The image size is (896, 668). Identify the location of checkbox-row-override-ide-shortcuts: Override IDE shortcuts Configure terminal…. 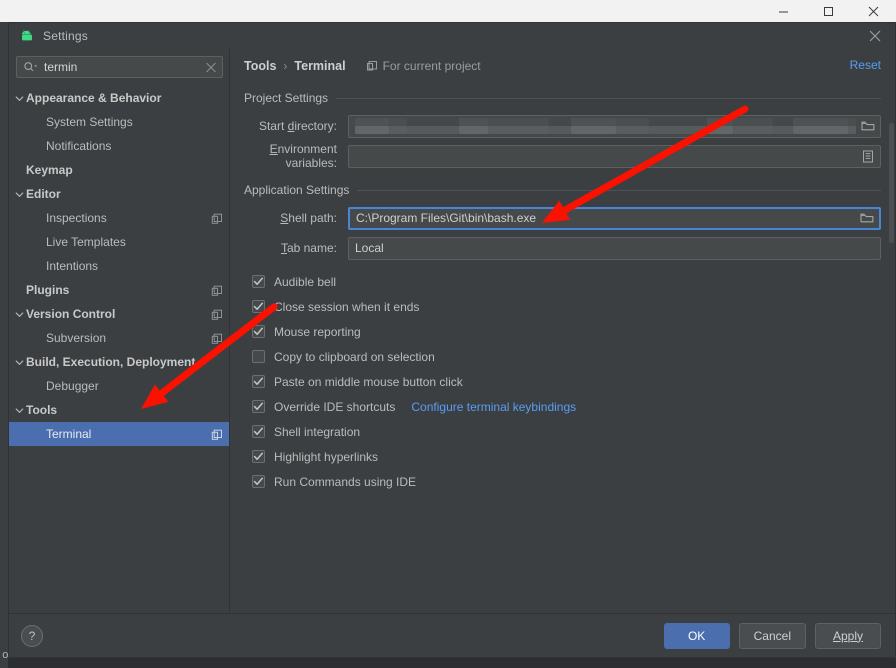
(566, 406).